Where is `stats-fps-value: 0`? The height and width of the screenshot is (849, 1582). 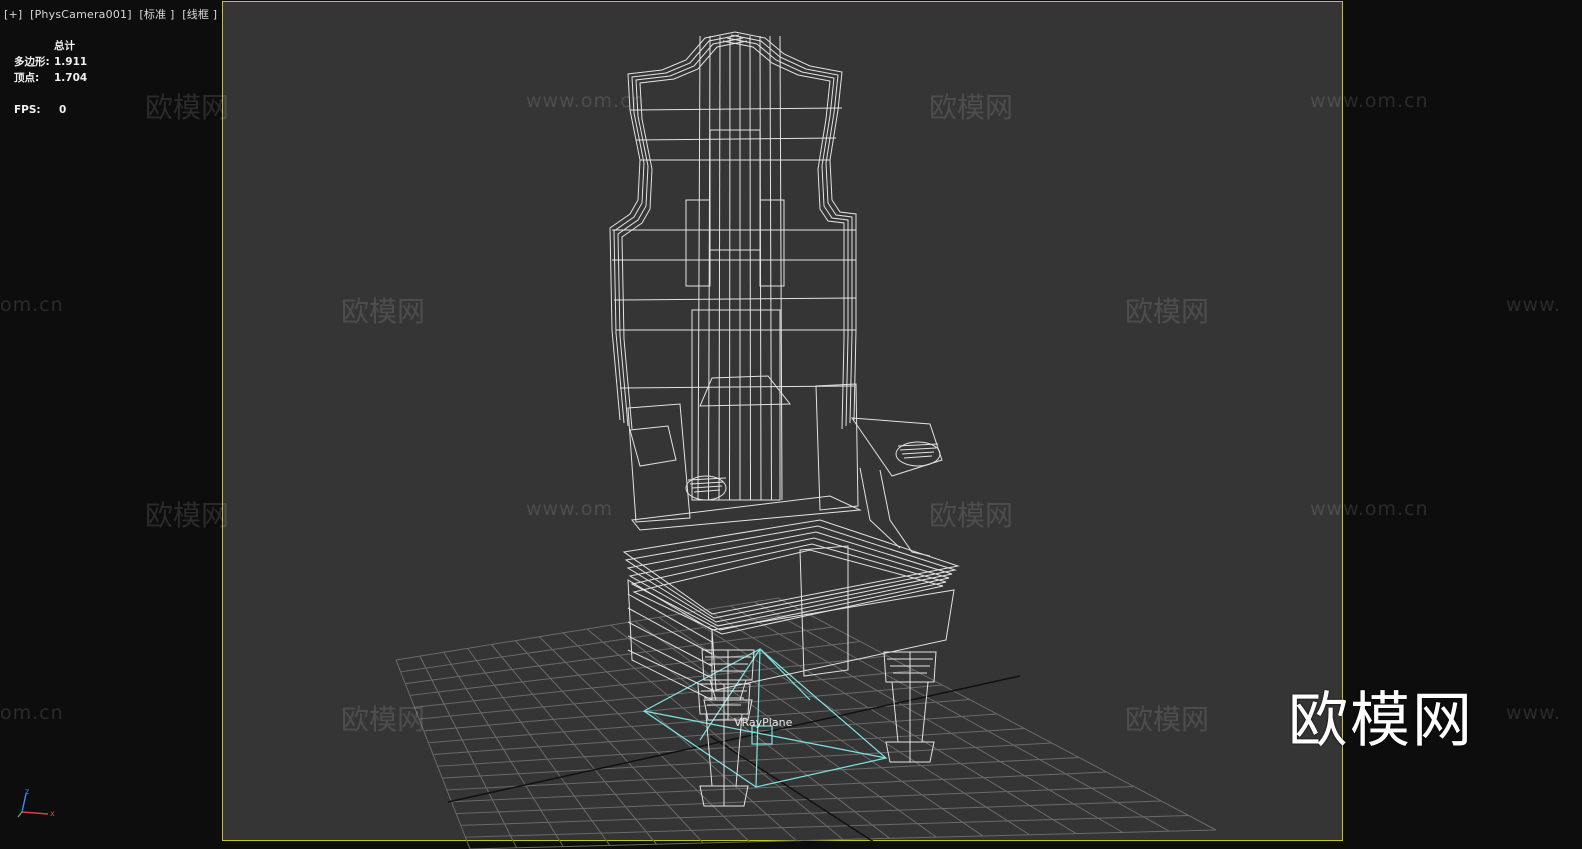 stats-fps-value: 0 is located at coordinates (63, 110).